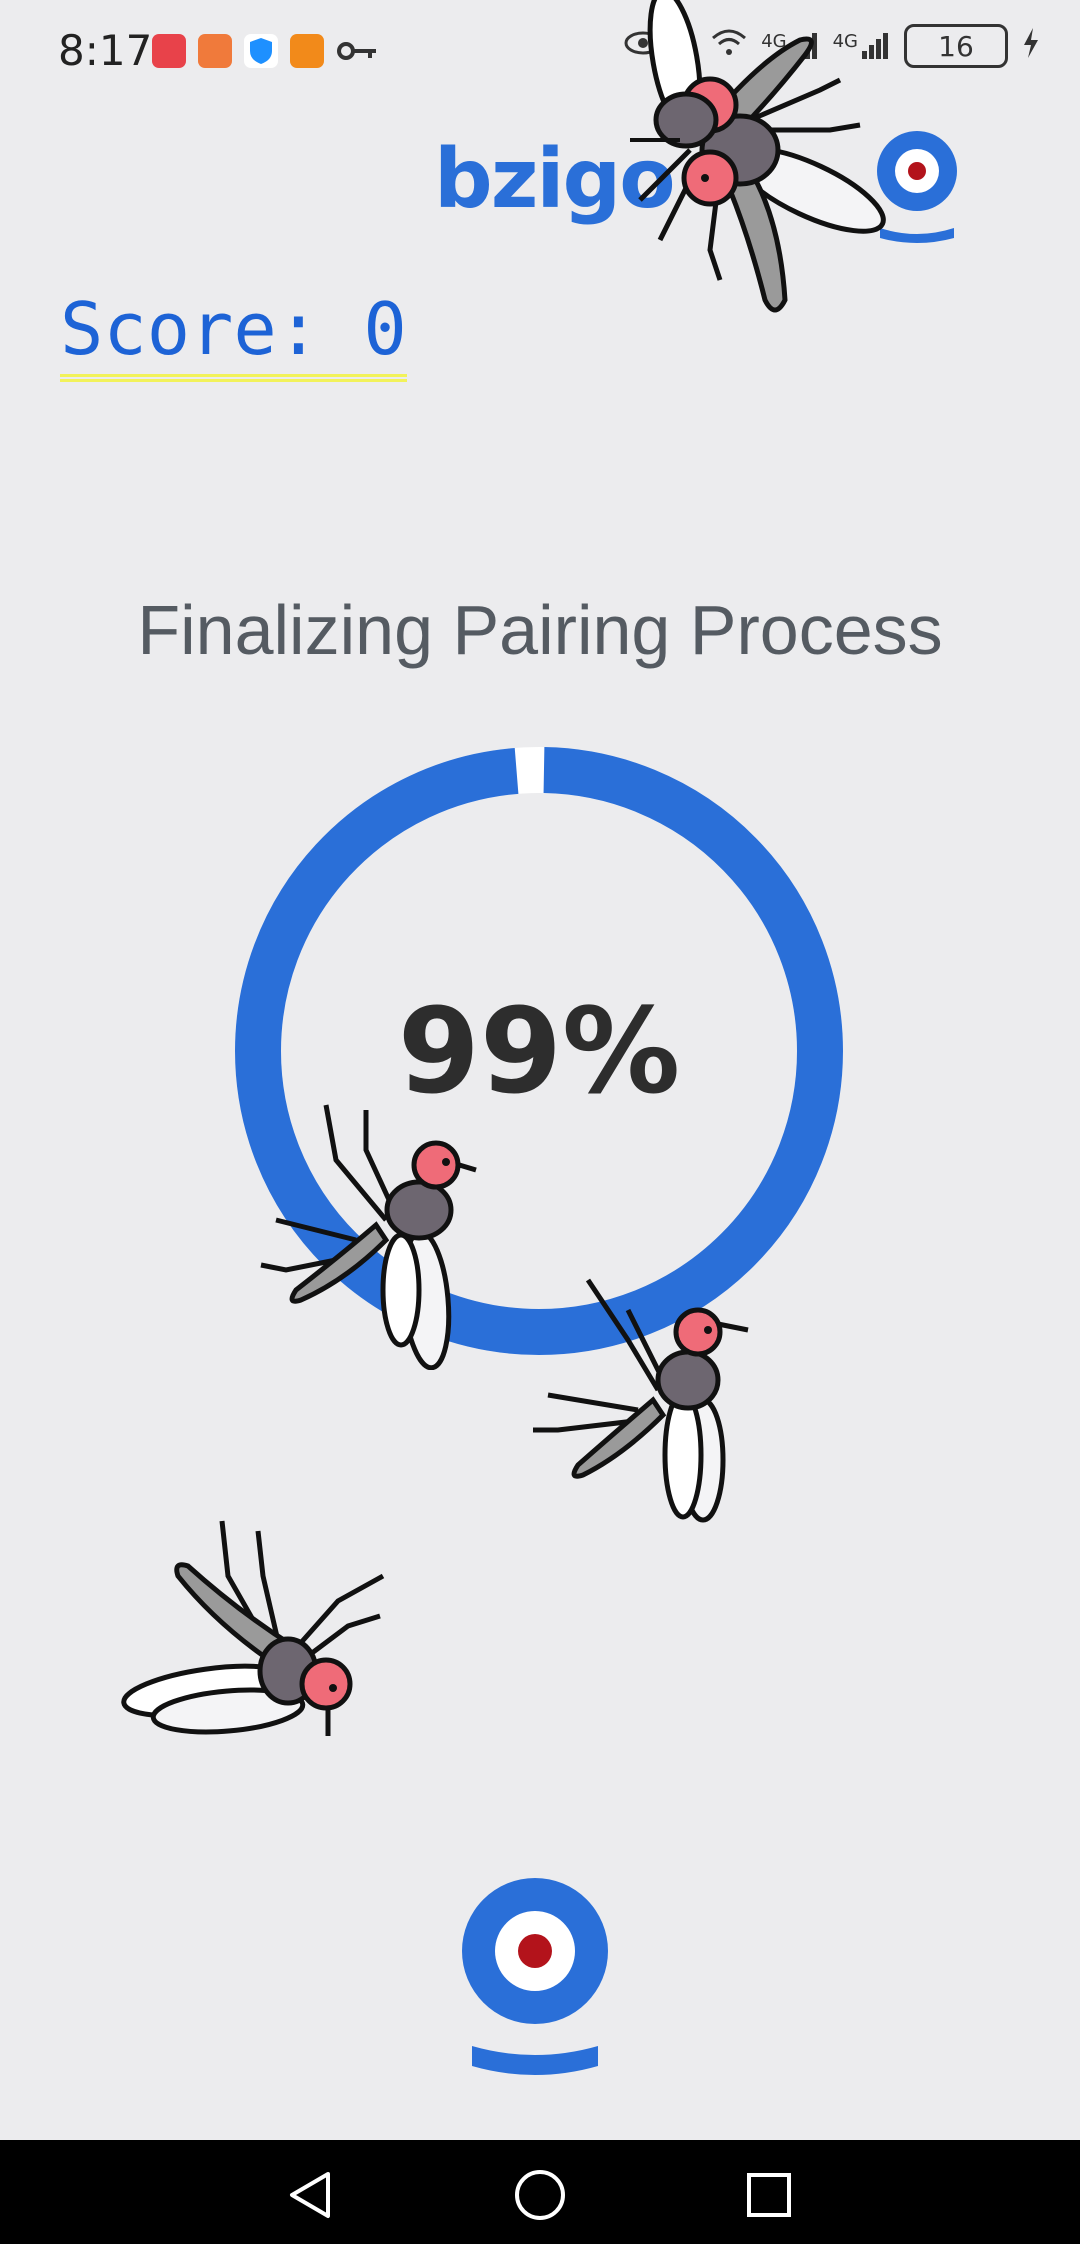 This screenshot has height=2244, width=1080. What do you see at coordinates (169, 51) in the screenshot?
I see `huawei-app-icon` at bounding box center [169, 51].